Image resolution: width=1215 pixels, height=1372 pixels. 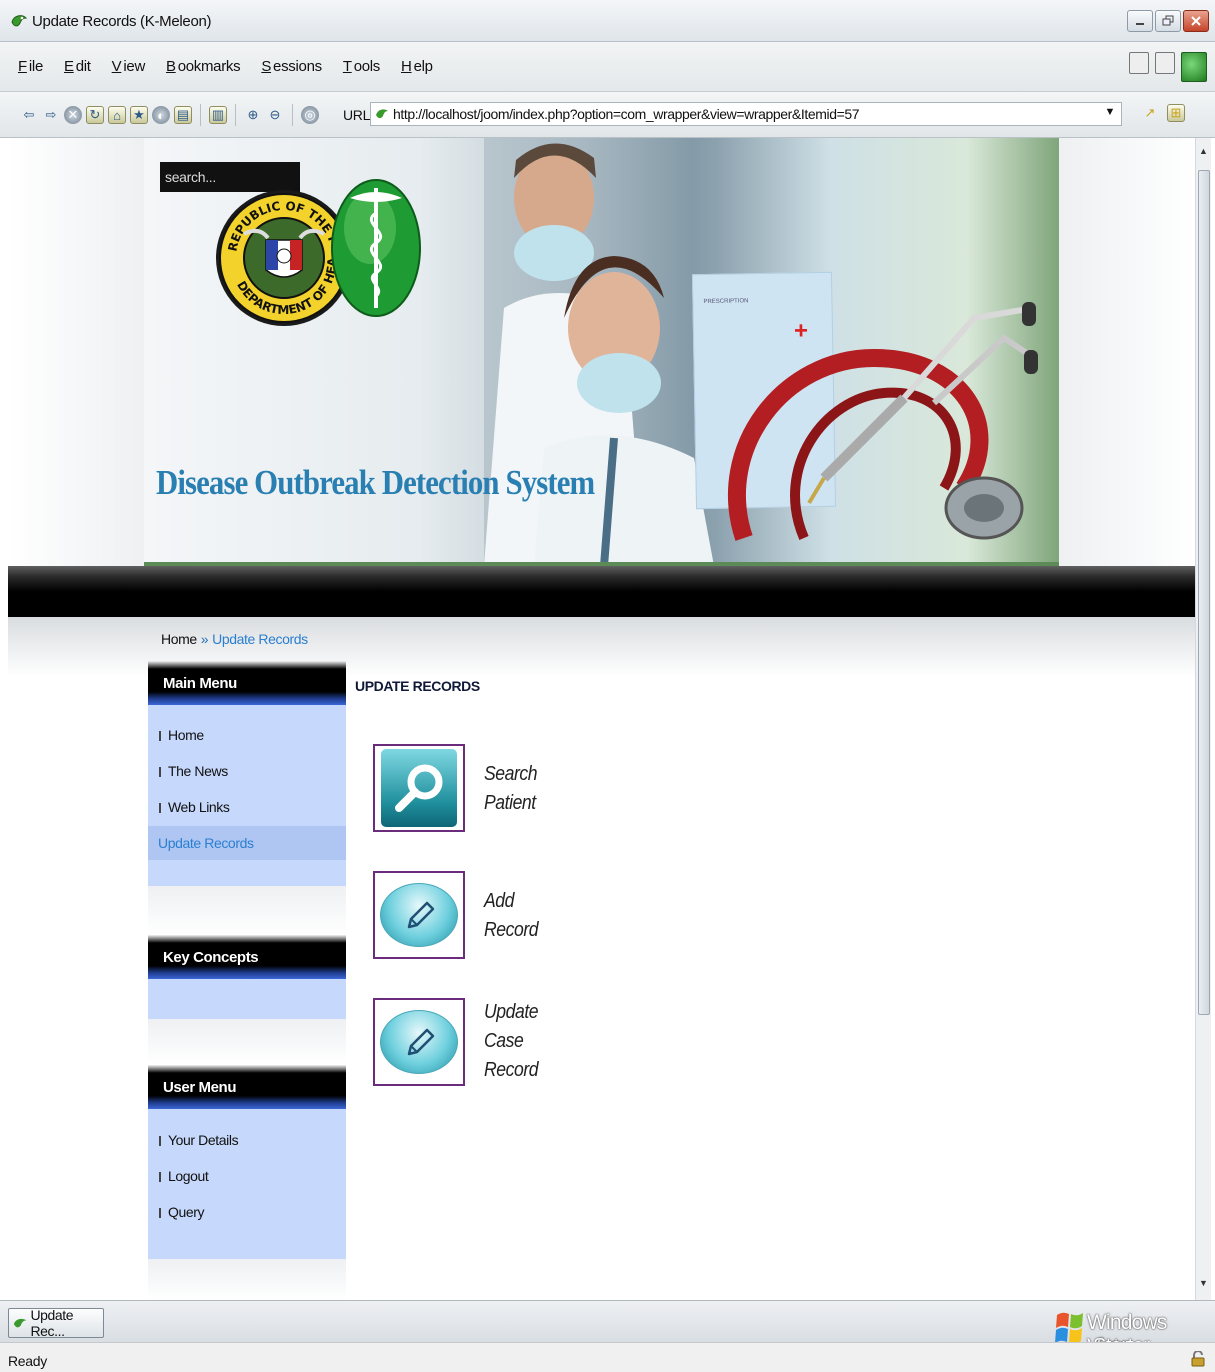 I want to click on sidebar-item-the-news: The News, so click(x=247, y=771).